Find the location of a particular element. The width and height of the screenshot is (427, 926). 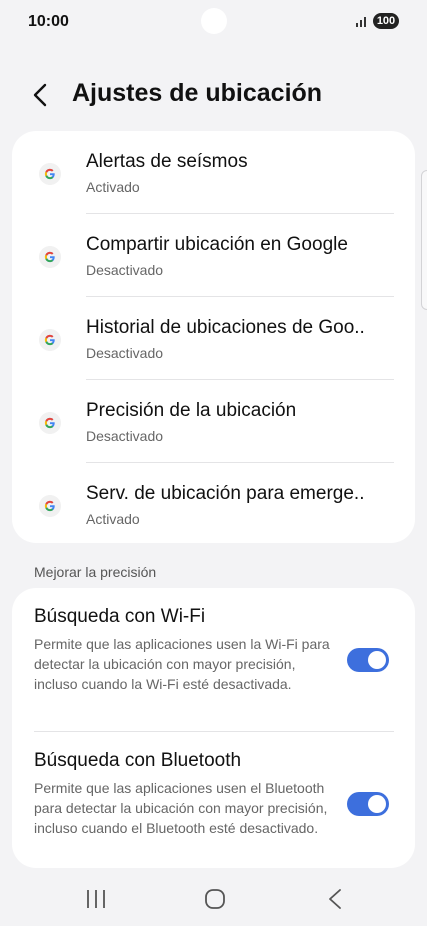

list-item-title: Búsqueda con Bluetooth is located at coordinates (138, 760).